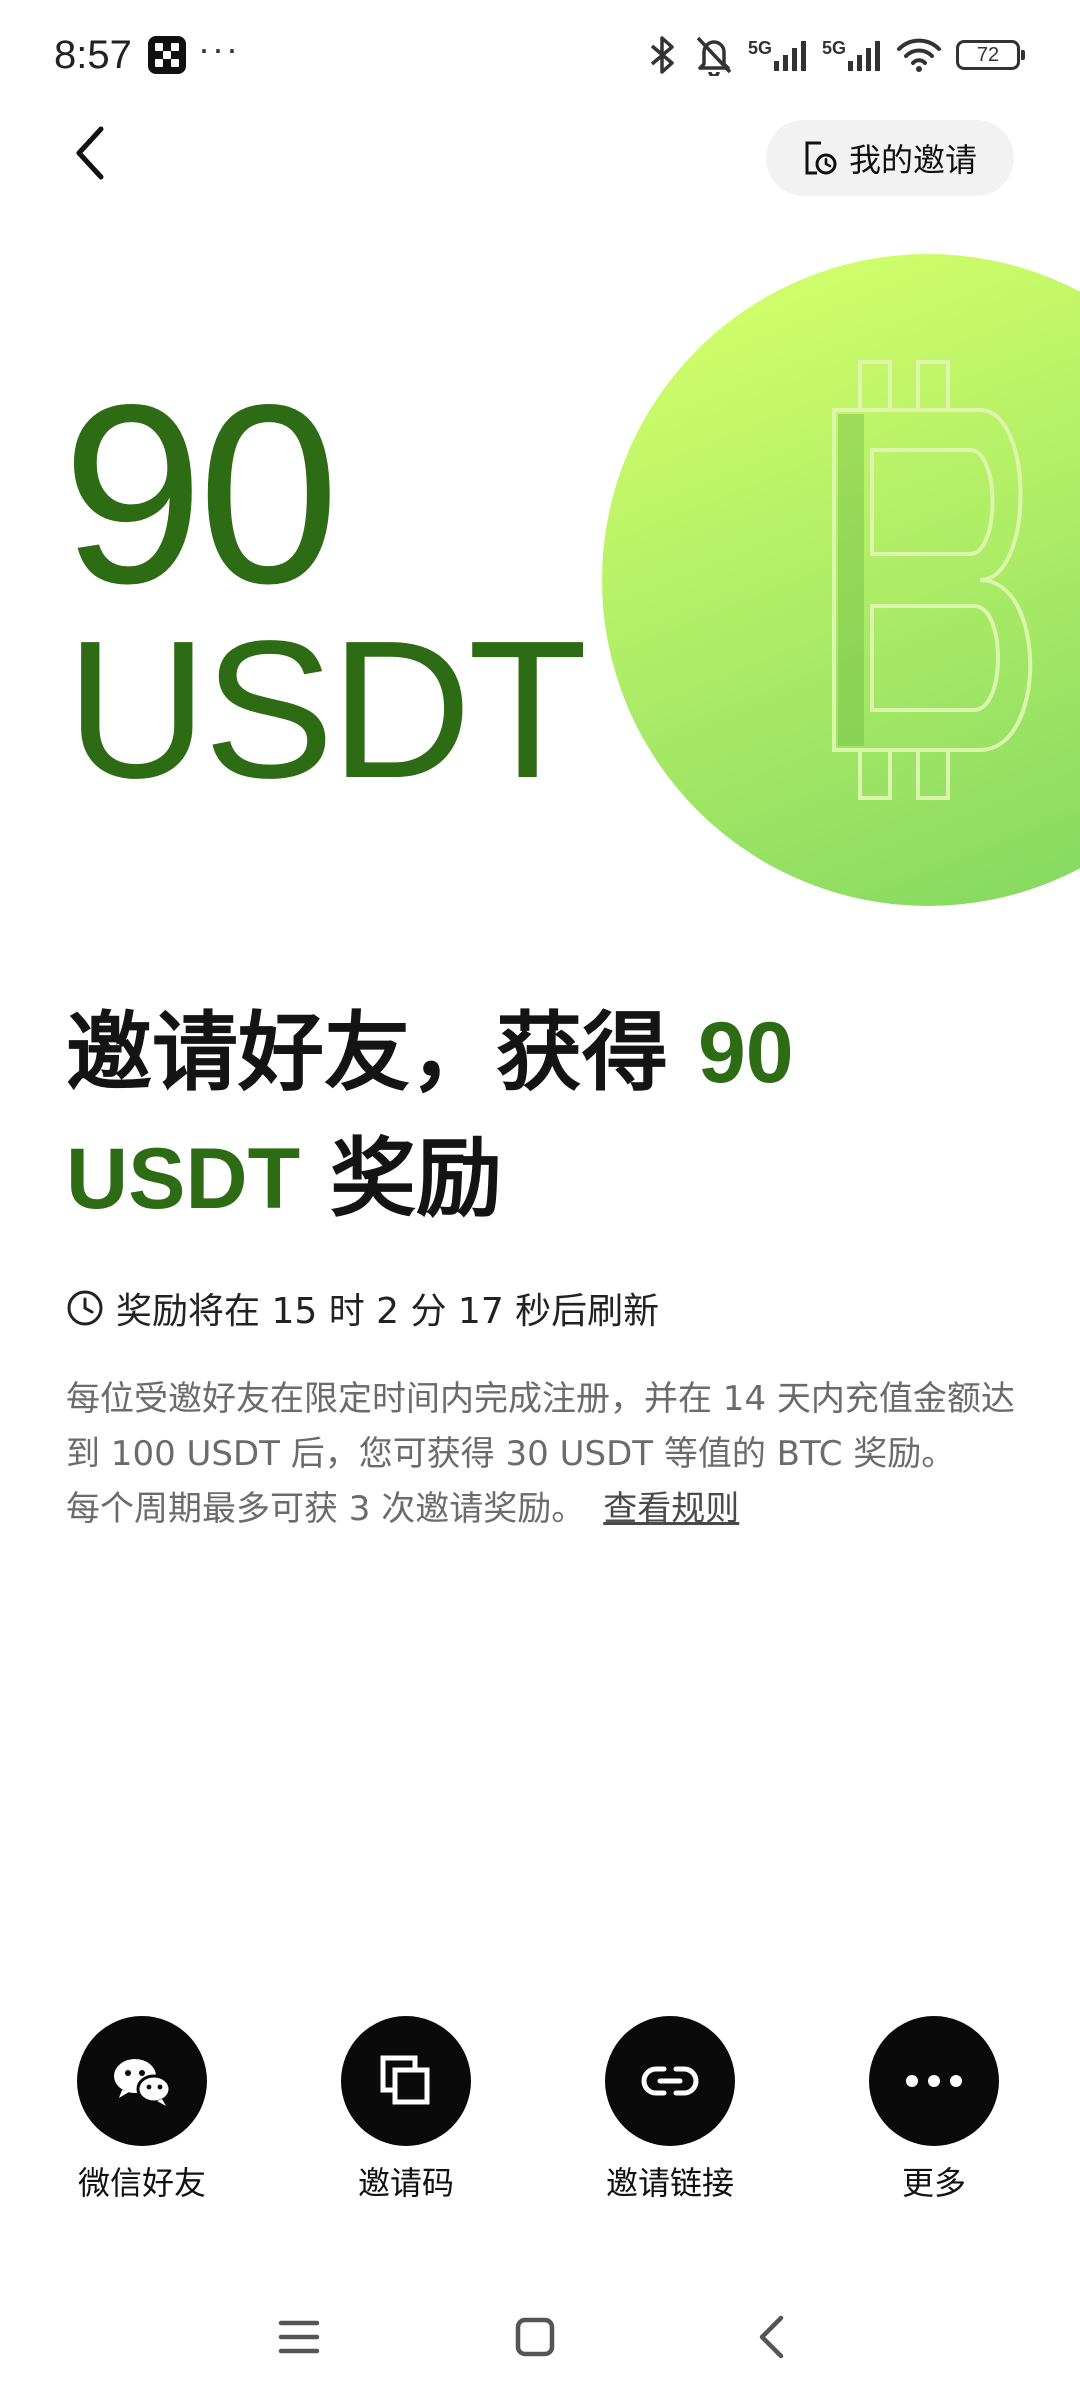 Image resolution: width=1080 pixels, height=2400 pixels. I want to click on reward-amount: 90, so click(201, 494).